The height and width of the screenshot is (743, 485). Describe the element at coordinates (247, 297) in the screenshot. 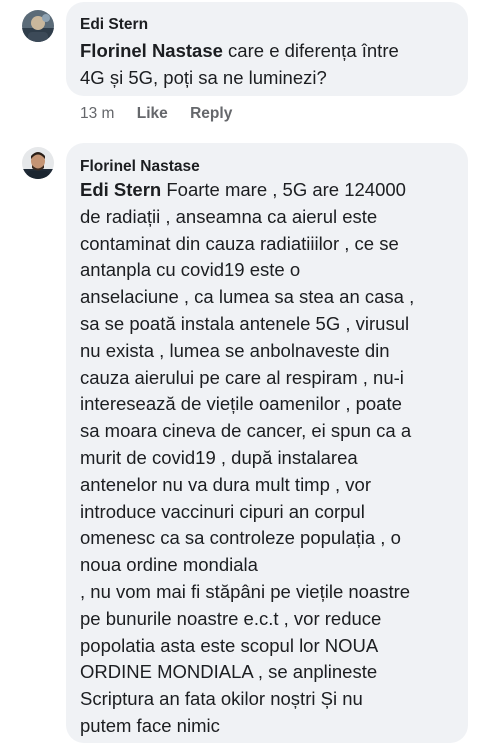

I see `comment-text-line: anselaciune , ca lumea sa stea an casa ,` at that location.